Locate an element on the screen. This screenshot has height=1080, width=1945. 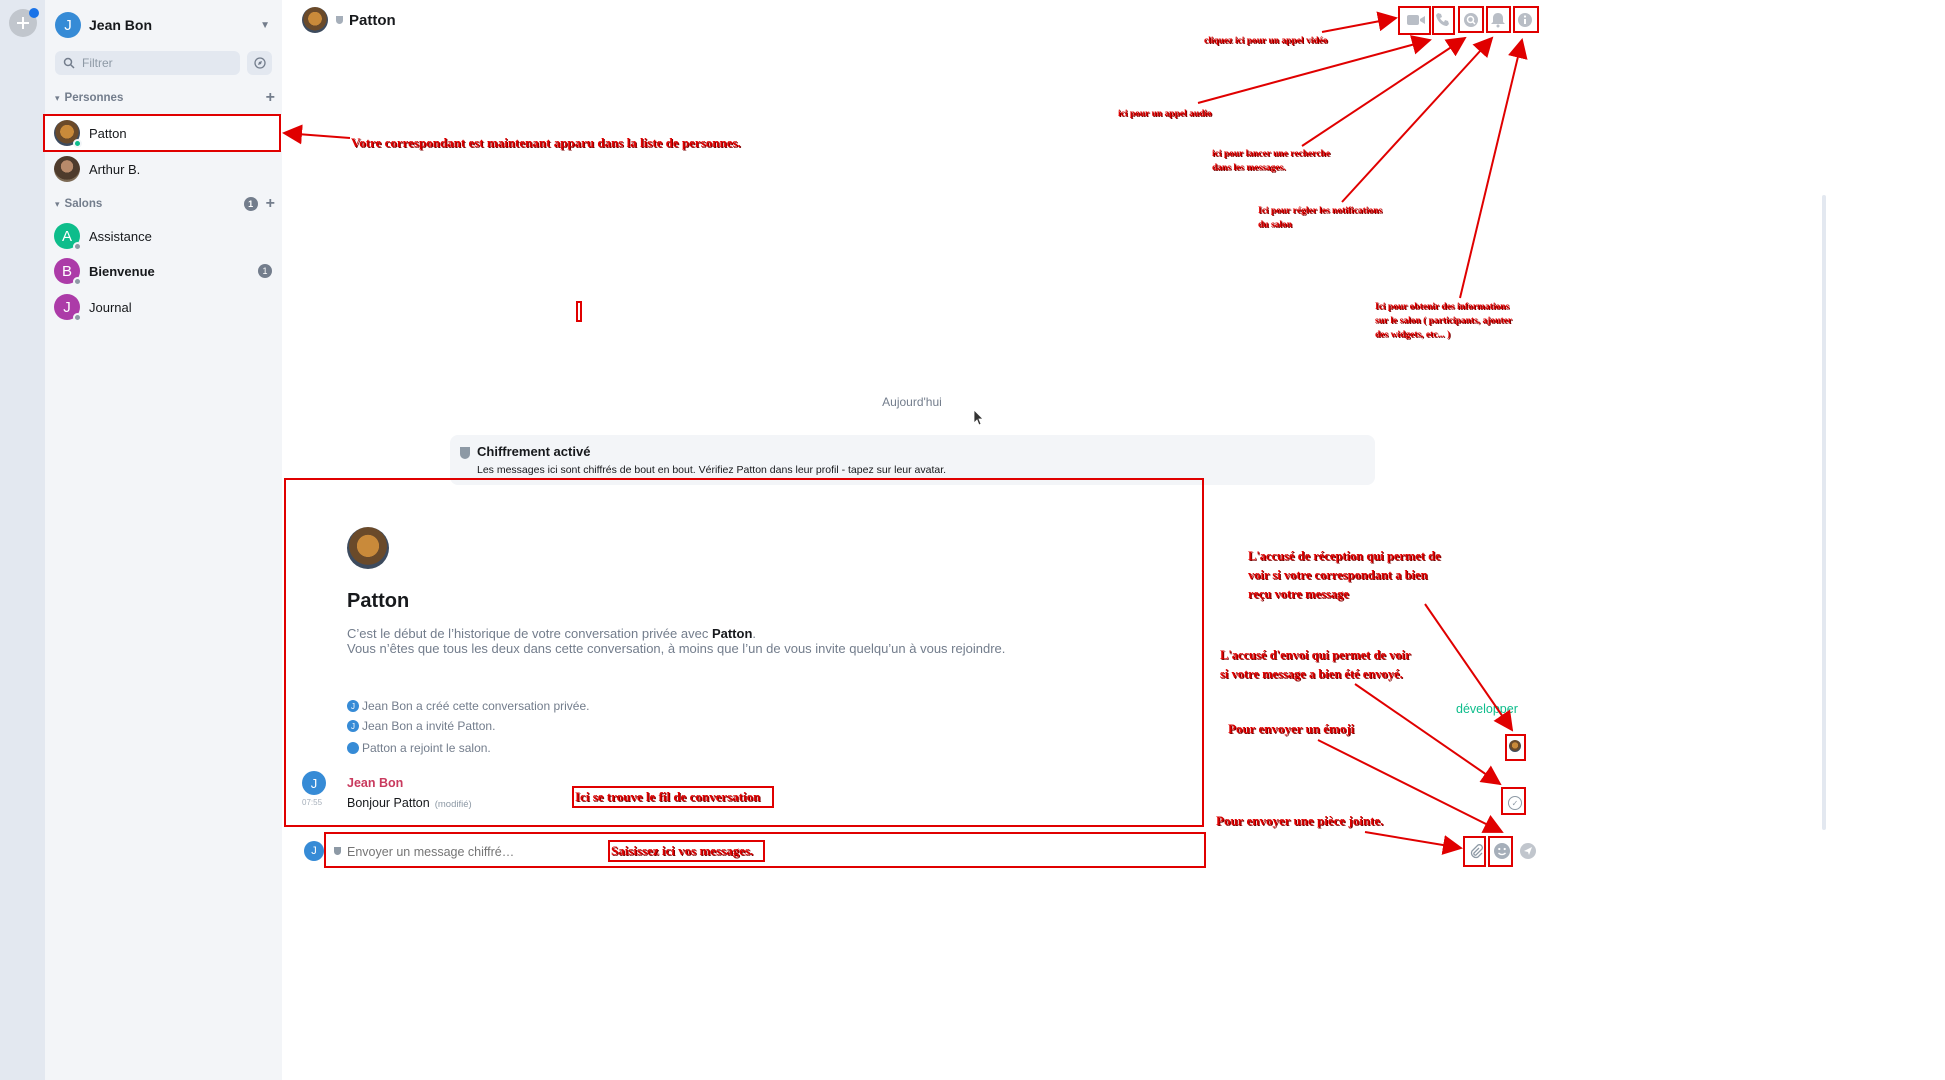
annotation-composer: Saisissez ici vos messages. is located at coordinates (682, 850).